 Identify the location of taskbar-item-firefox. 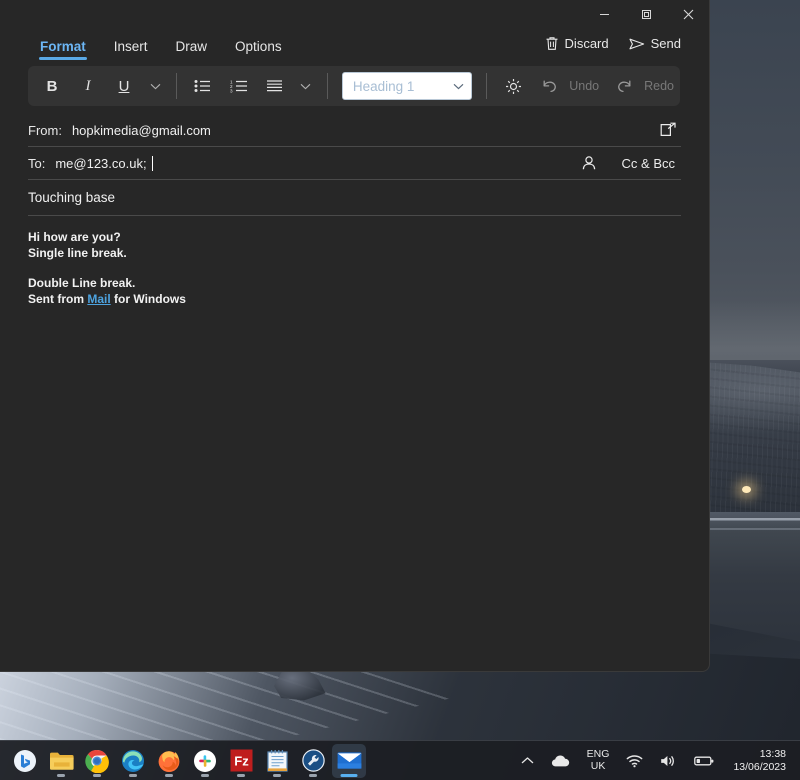
(169, 761).